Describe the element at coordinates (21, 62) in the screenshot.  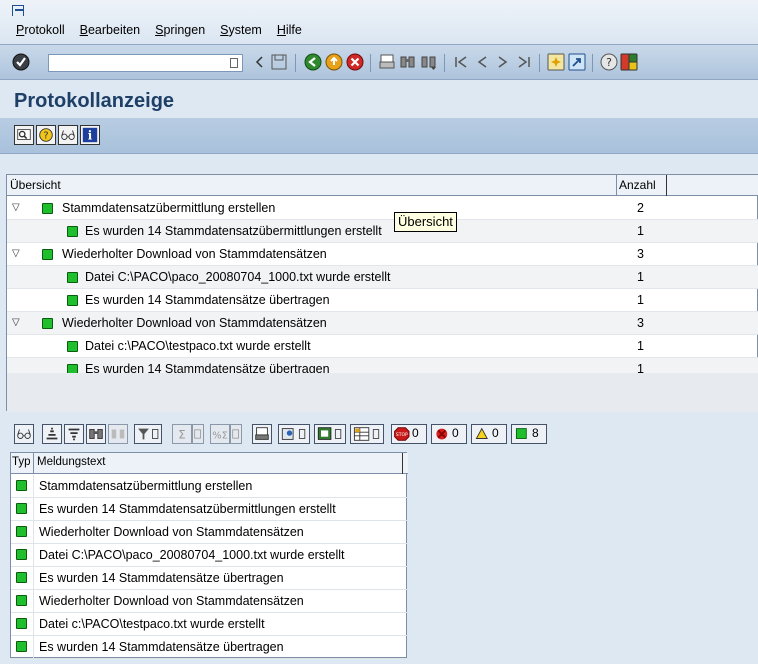
I see `enter-check-icon` at that location.